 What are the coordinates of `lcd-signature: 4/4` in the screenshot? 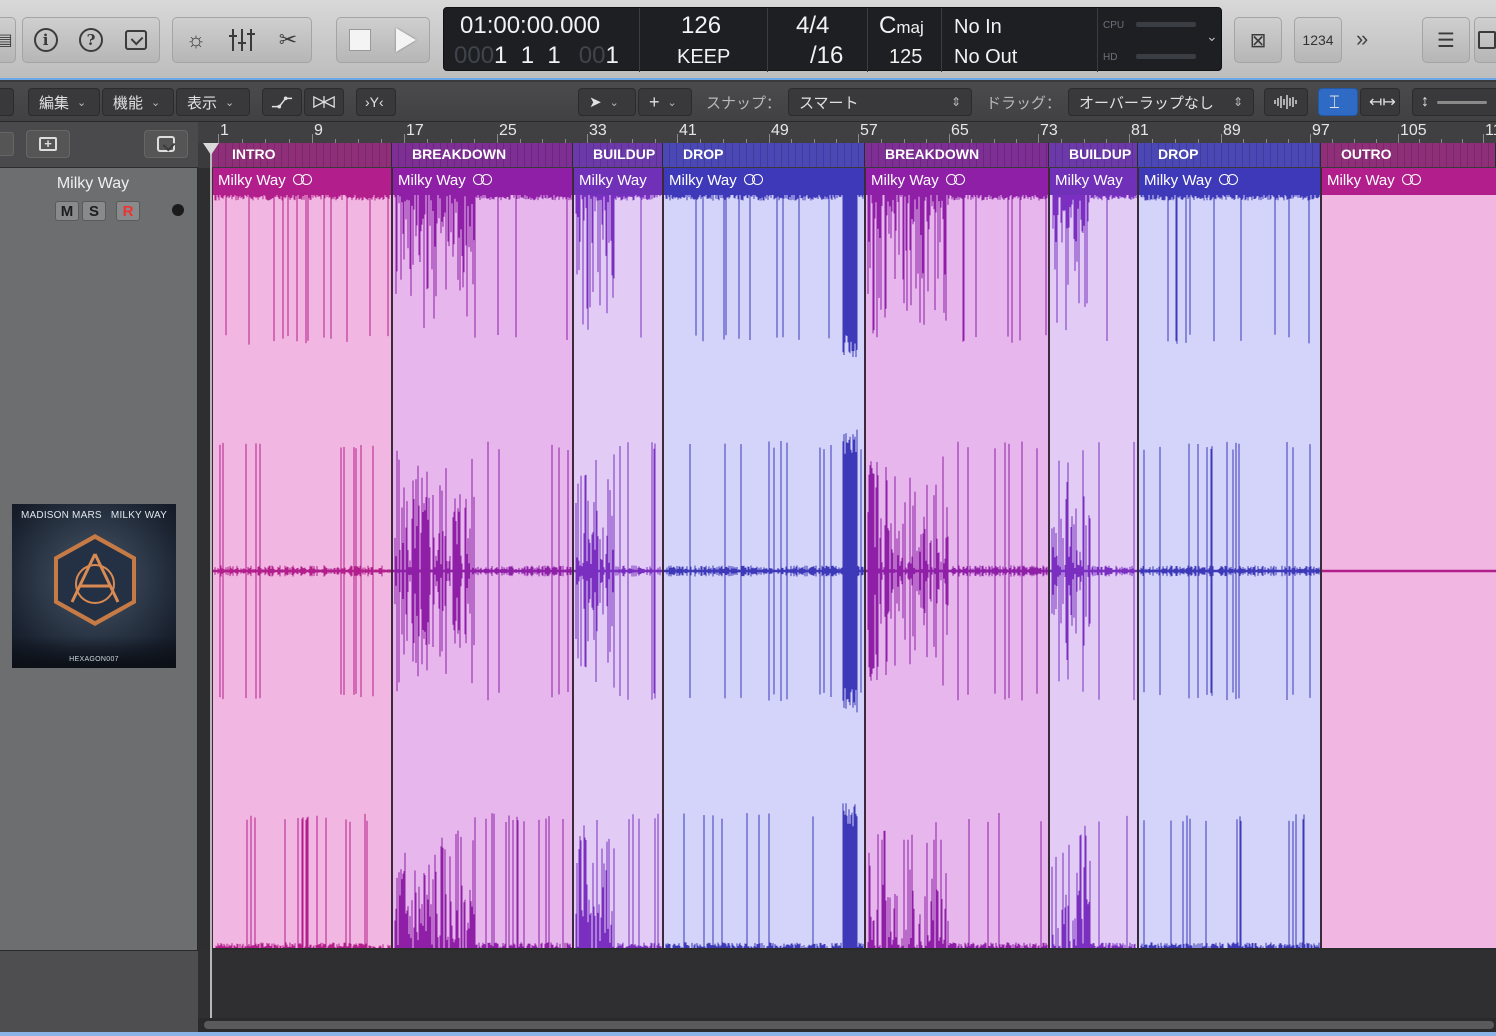 It's located at (813, 25).